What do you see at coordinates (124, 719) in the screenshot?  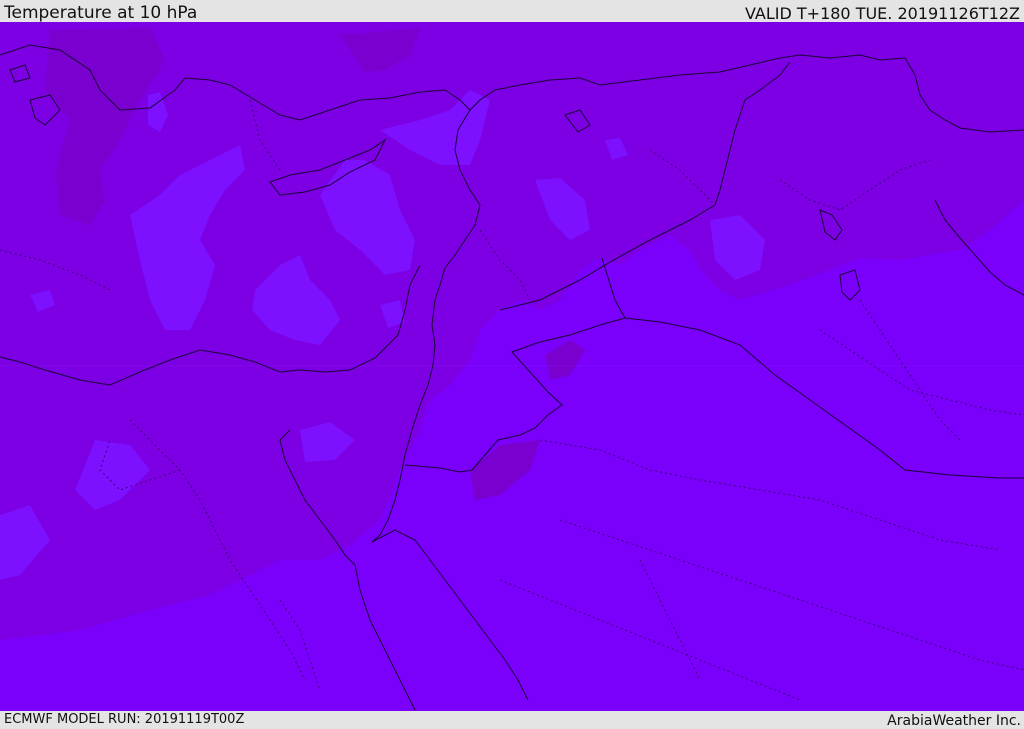 I see `model-run-label: ECMWF MODEL RUN: 20191119T00Z` at bounding box center [124, 719].